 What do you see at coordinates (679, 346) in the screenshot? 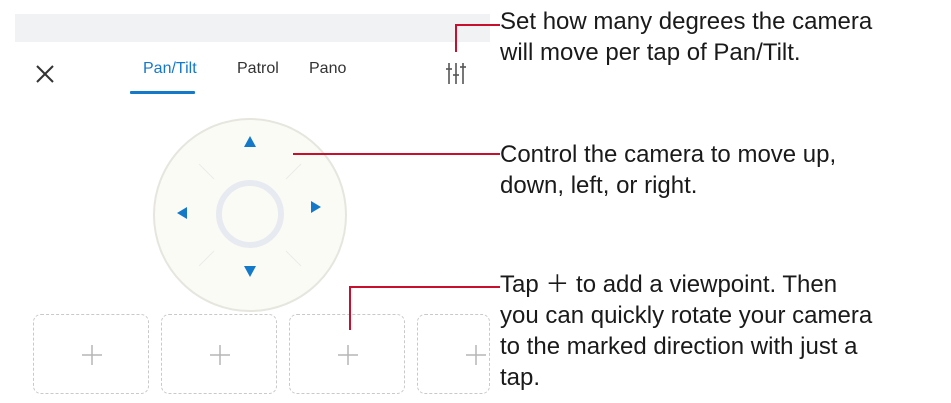
I see `add-callout-line3: to the marked direction with just a` at bounding box center [679, 346].